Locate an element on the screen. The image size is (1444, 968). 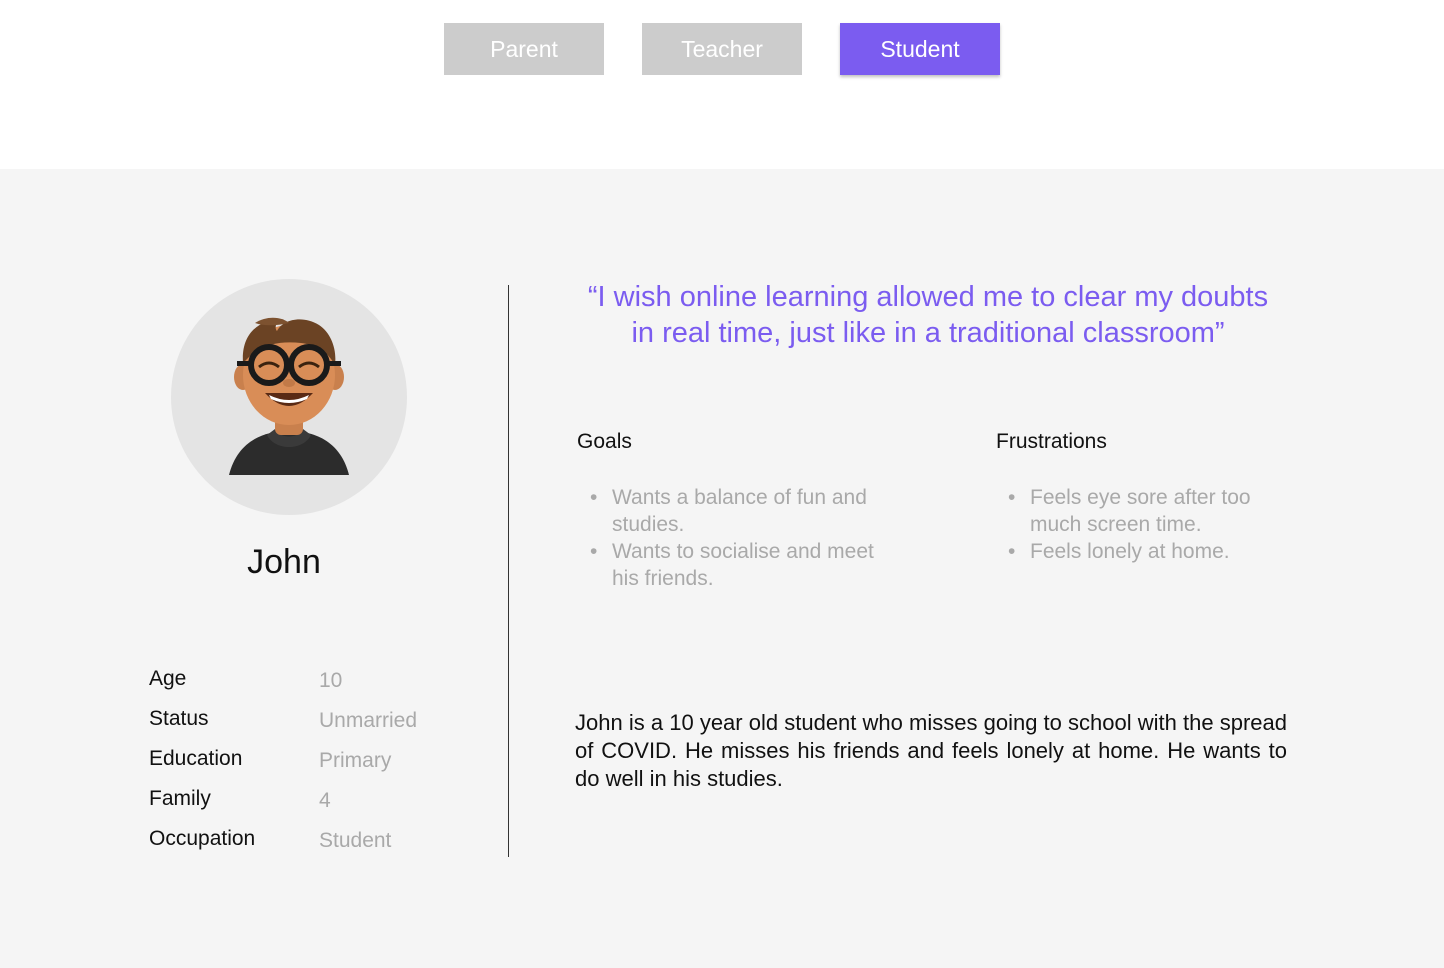
detail-label: Family is located at coordinates (180, 798).